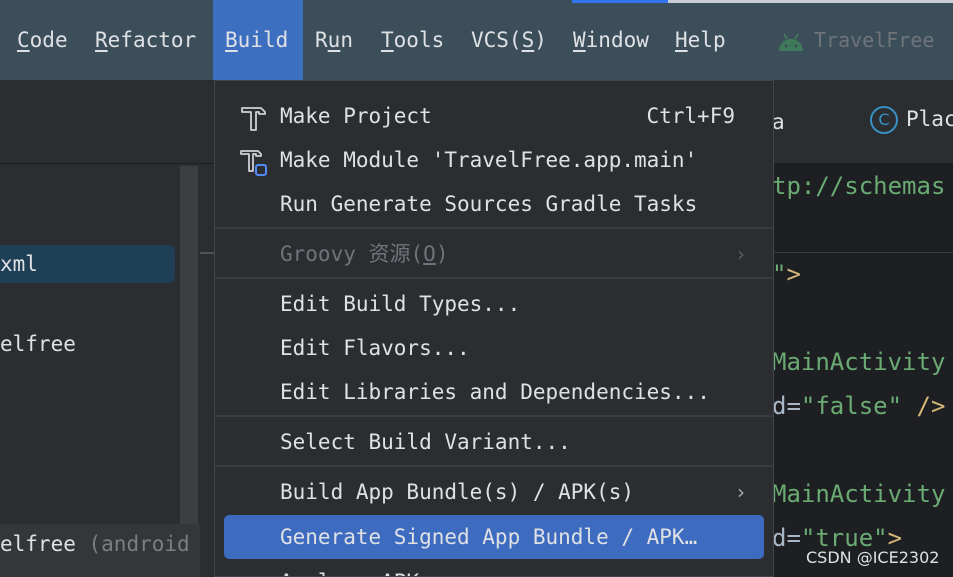 The image size is (953, 577). I want to click on class-icon: C, so click(884, 120).